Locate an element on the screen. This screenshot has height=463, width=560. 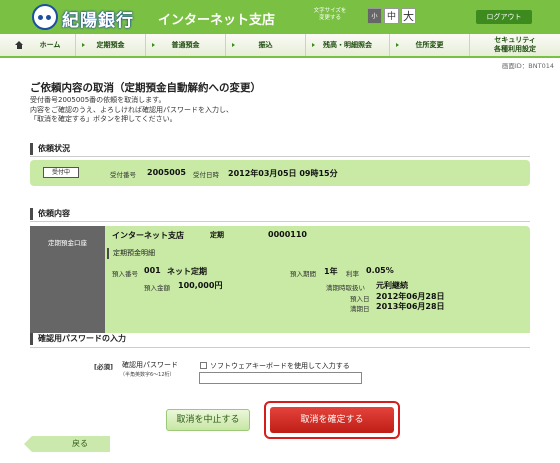
nav-balance-inquiry-label: 残高・明細照会 is located at coordinates (347, 45).